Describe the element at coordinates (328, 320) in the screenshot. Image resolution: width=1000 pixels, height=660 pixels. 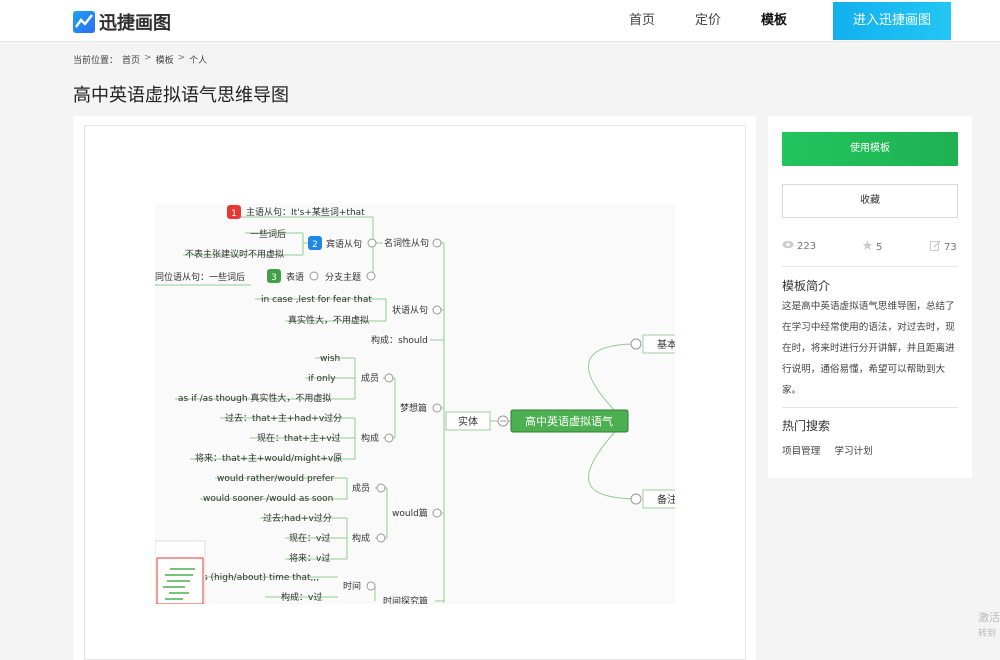
I see `mindmap-label: 真实性大，不用虚拟` at that location.